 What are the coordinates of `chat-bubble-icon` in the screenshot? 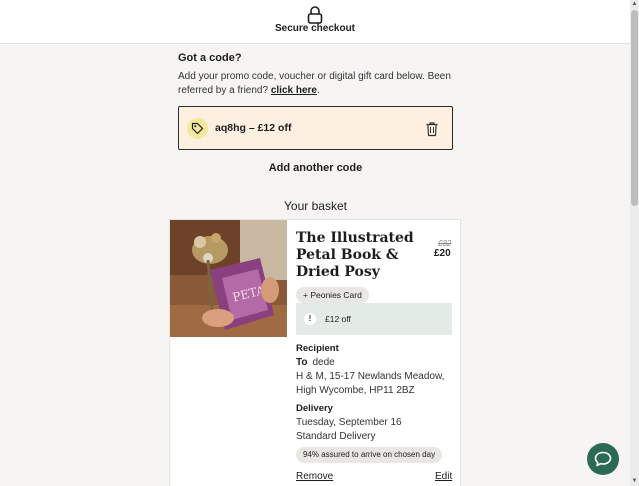 It's located at (603, 459).